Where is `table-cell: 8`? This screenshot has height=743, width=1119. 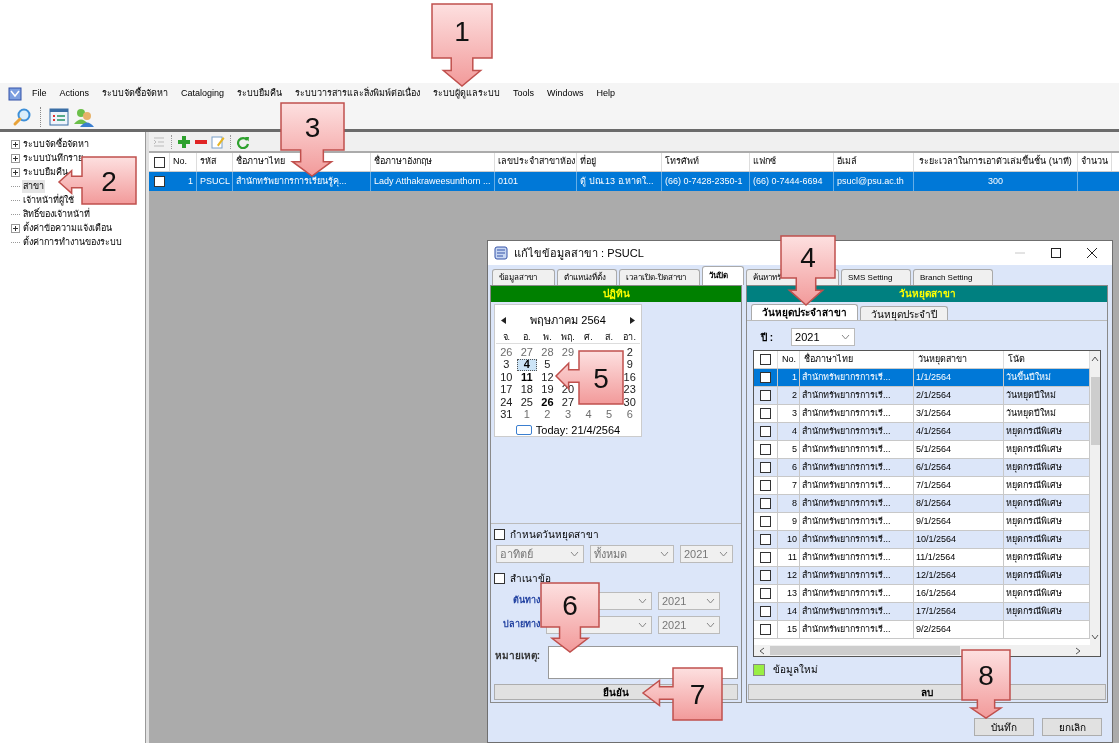
table-cell: 8 is located at coordinates (789, 503).